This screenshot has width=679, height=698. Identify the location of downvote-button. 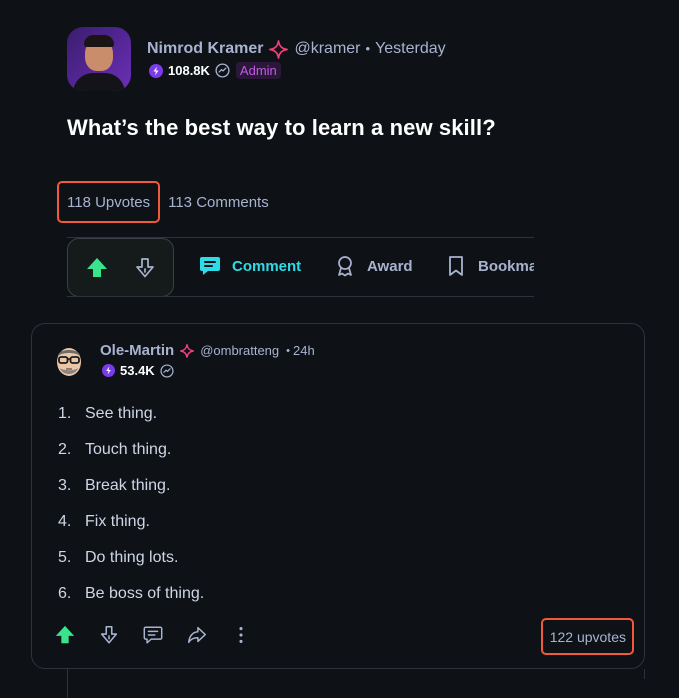
(145, 268).